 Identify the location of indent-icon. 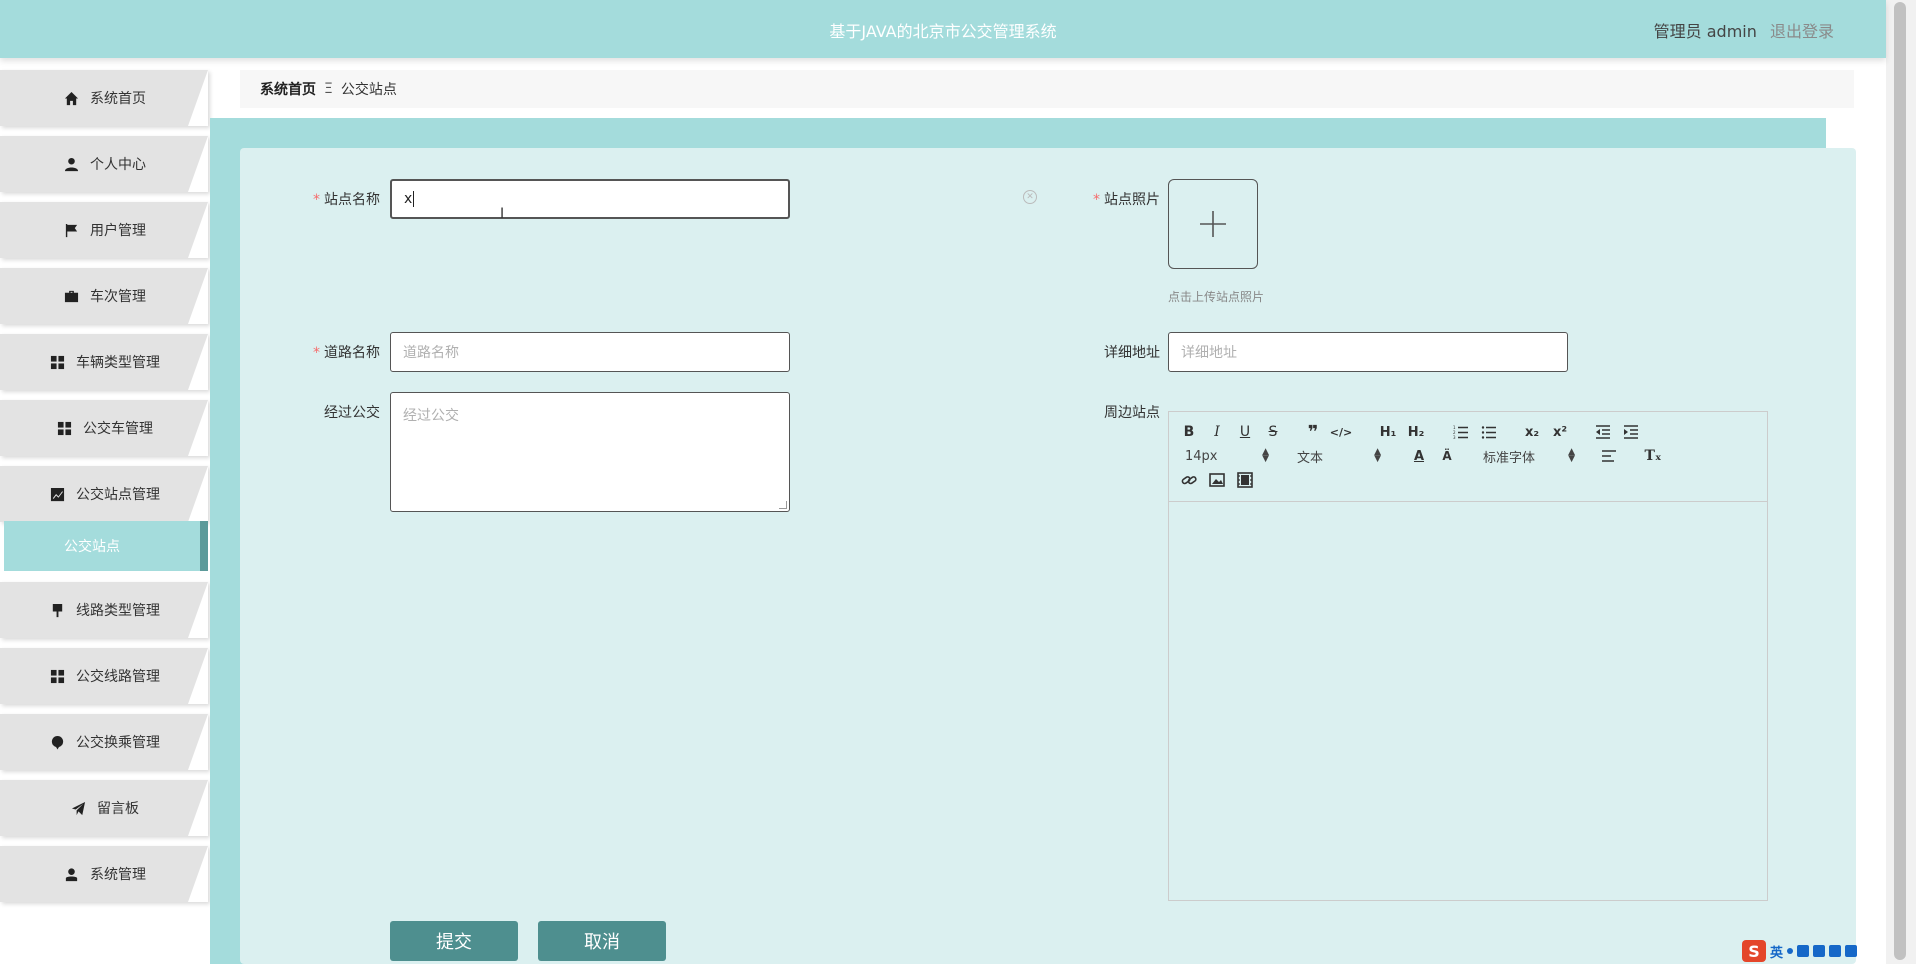
(1631, 432).